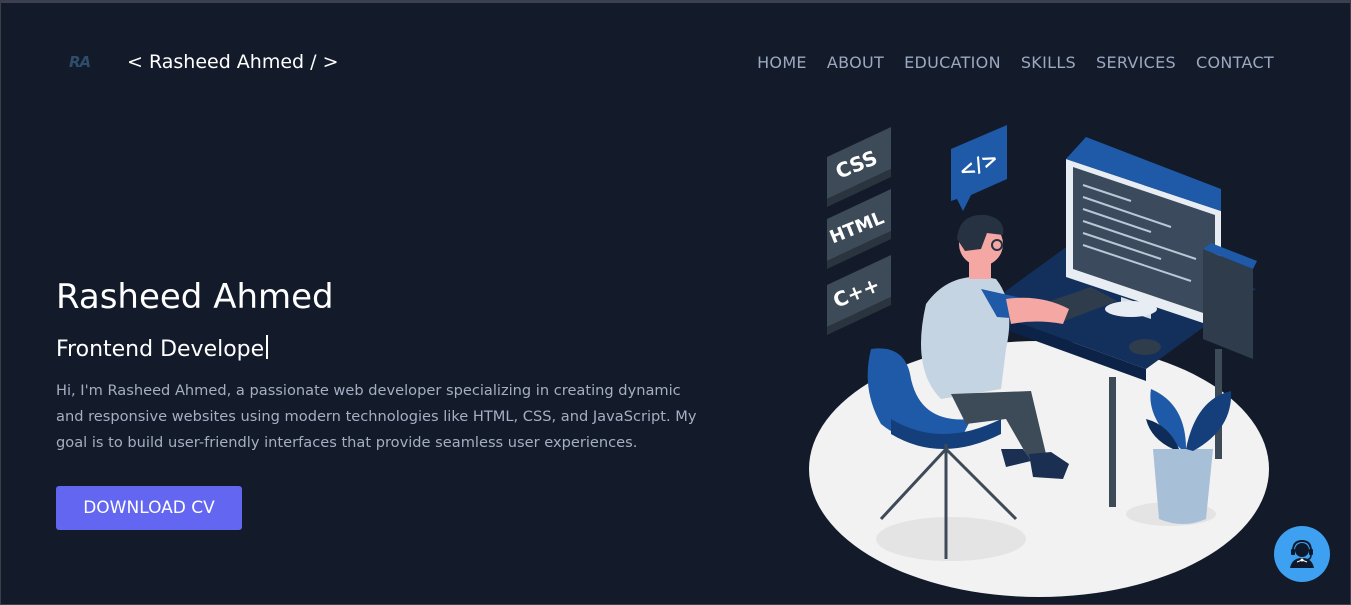 The image size is (1351, 605). I want to click on chat-support-button, so click(1302, 554).